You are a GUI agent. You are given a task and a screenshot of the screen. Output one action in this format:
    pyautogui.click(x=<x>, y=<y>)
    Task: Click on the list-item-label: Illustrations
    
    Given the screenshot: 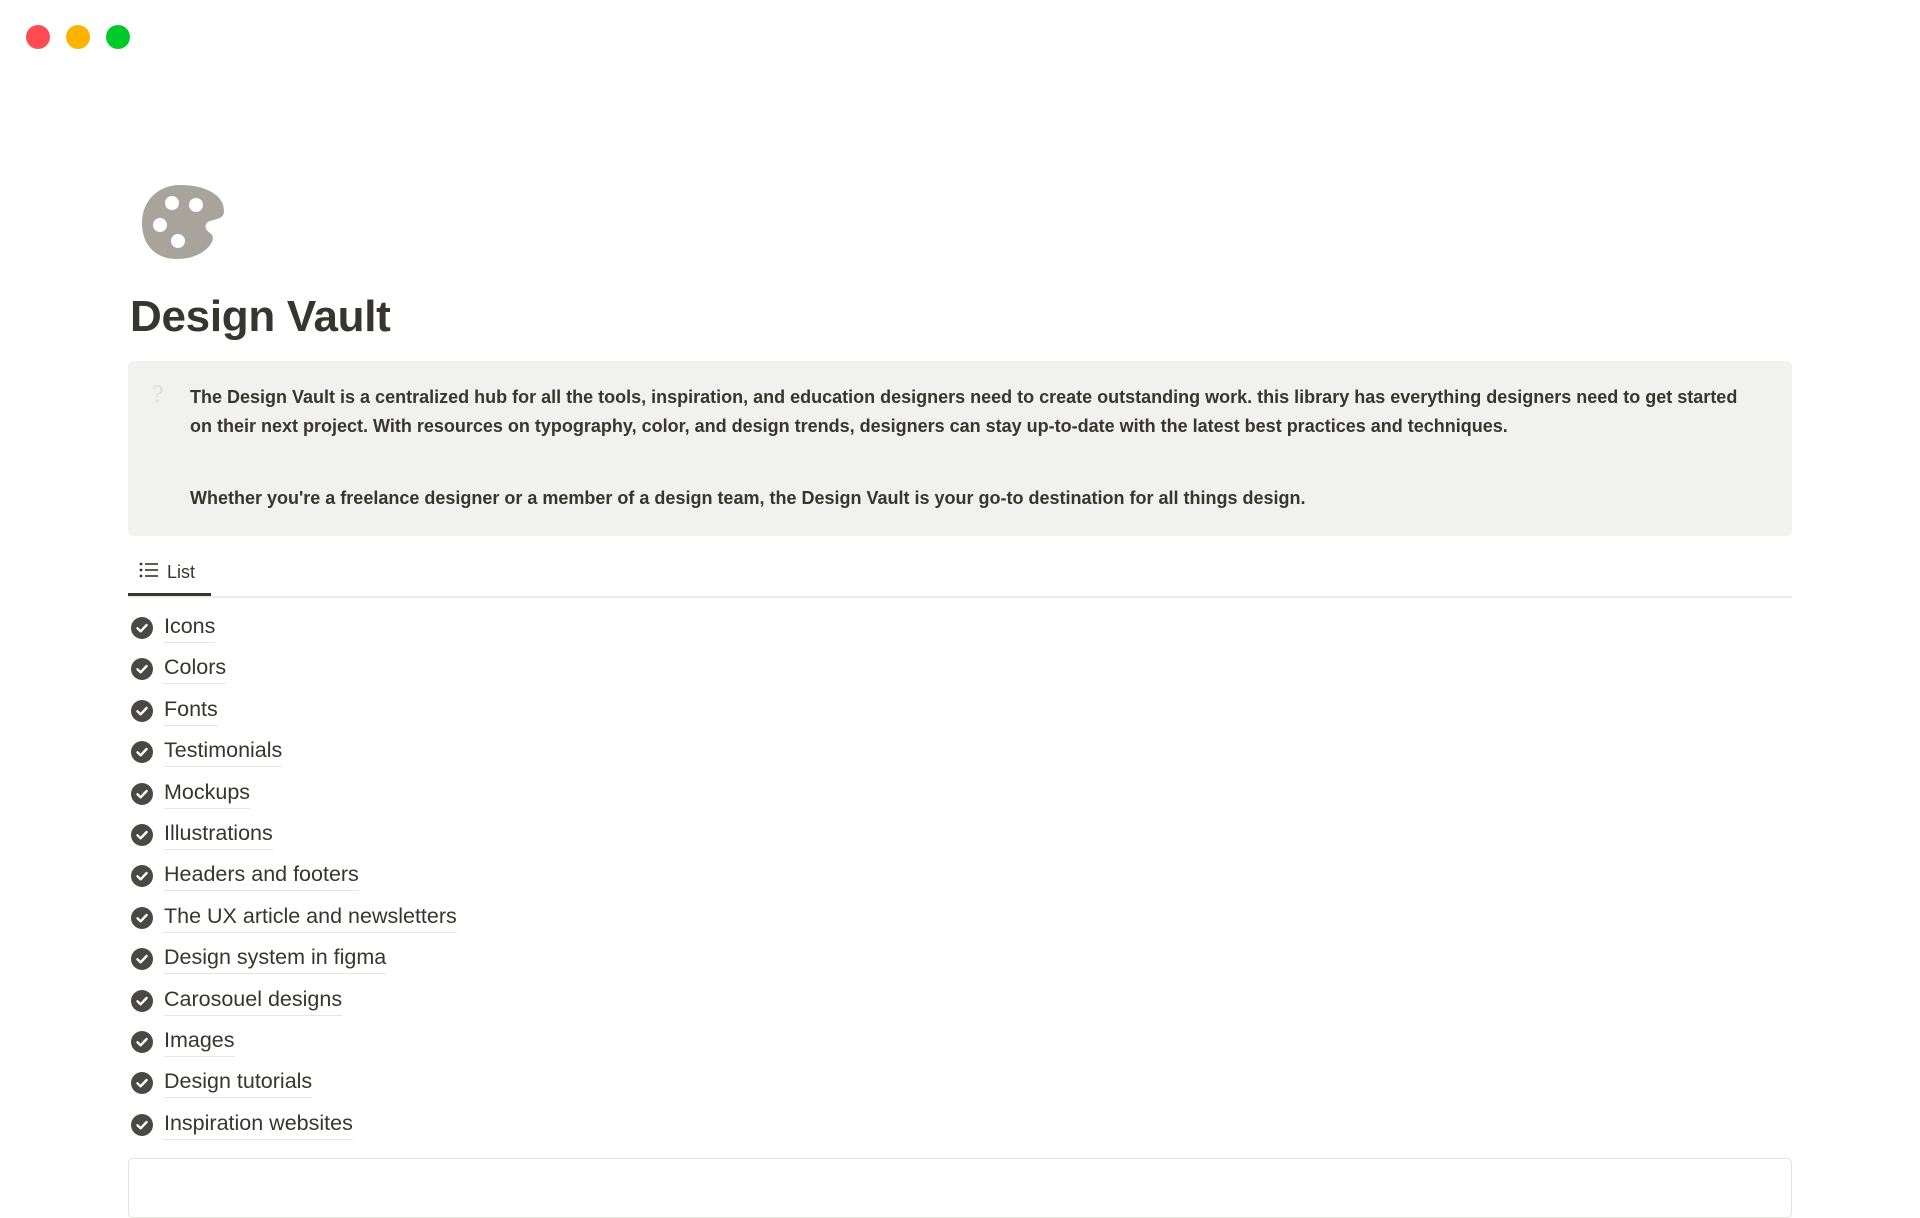 What is the action you would take?
    pyautogui.click(x=218, y=834)
    